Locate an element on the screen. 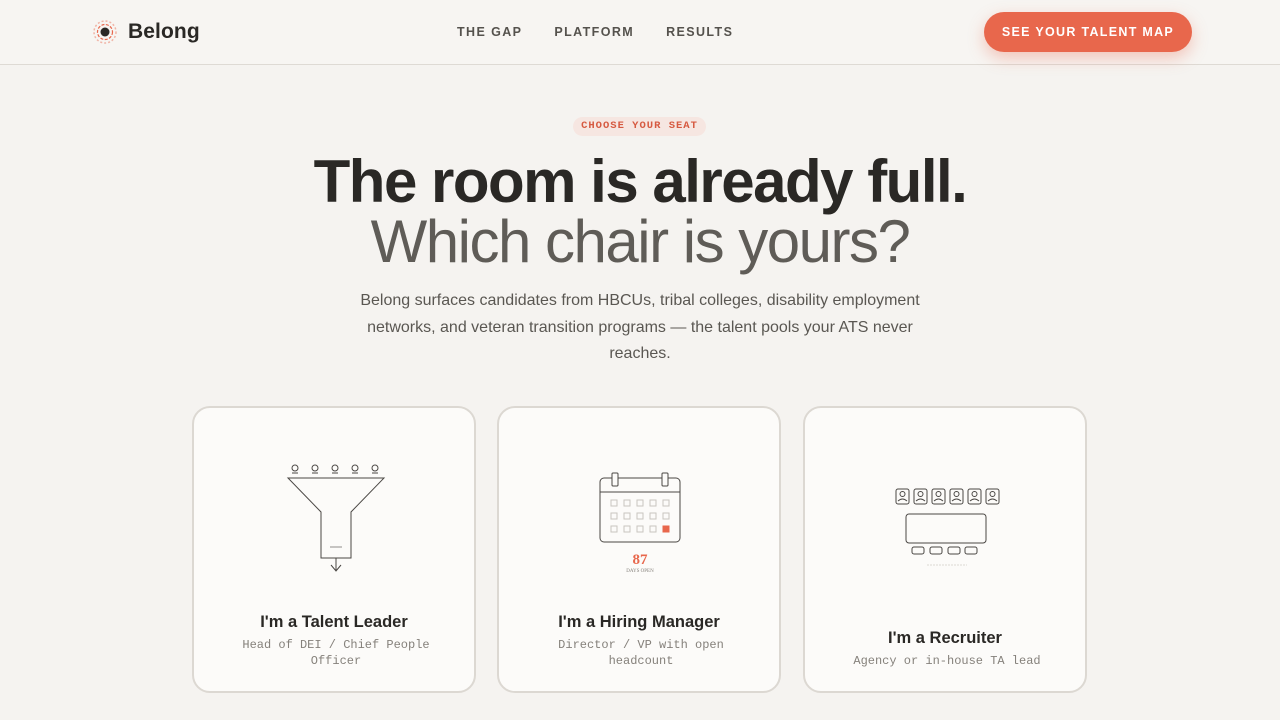 This screenshot has height=720, width=1280. desk-seats-icon is located at coordinates (947, 527).